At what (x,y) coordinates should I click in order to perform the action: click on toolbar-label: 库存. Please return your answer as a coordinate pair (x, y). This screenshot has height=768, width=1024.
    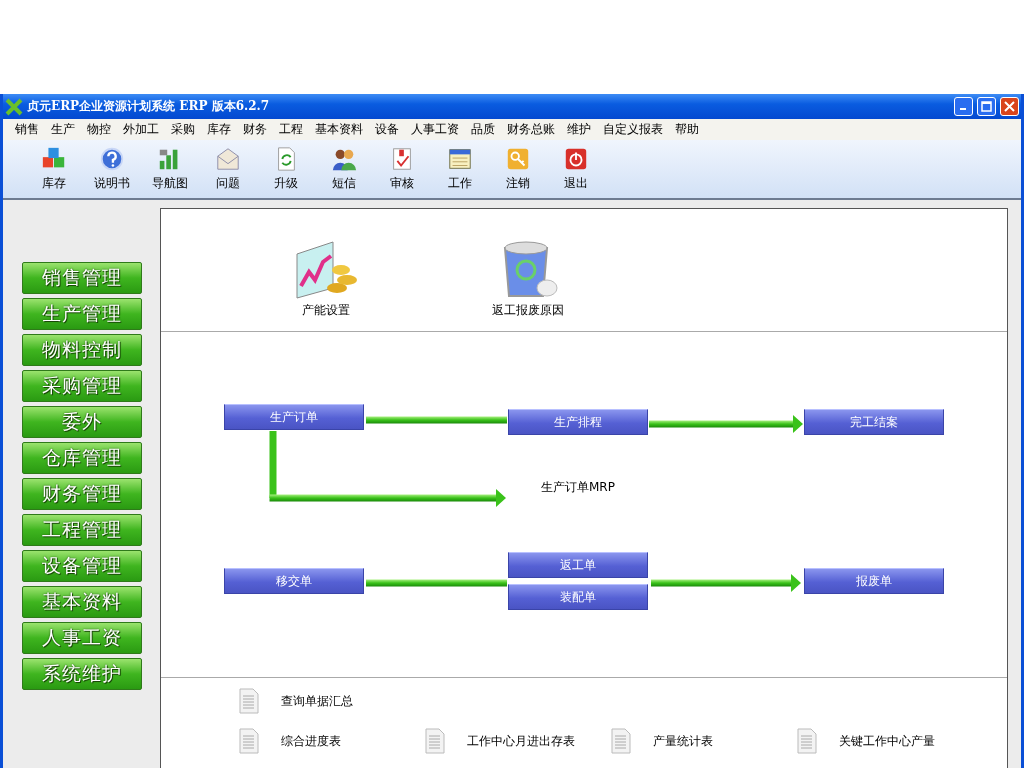
    Looking at the image, I should click on (54, 183).